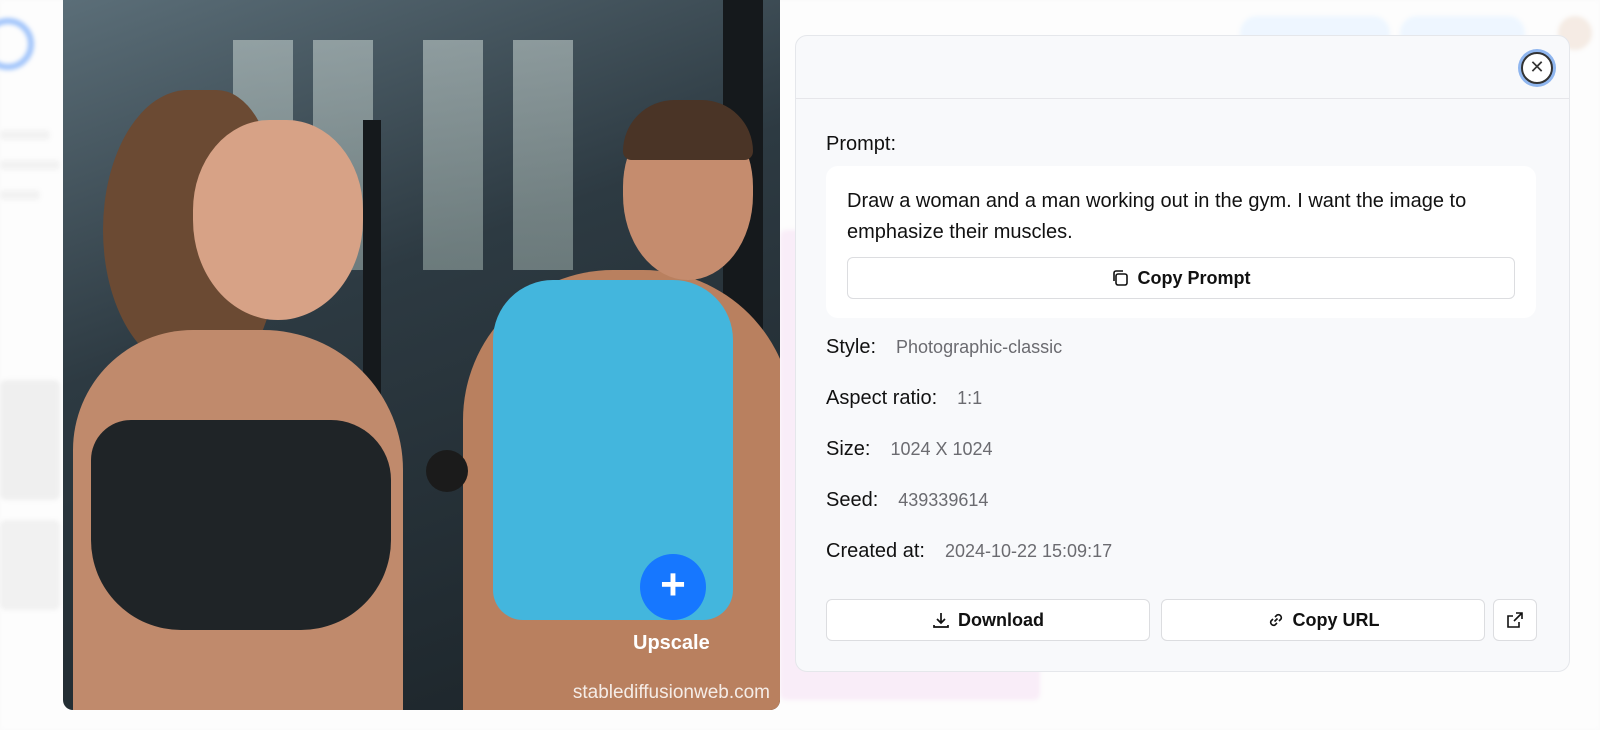 The image size is (1600, 730). What do you see at coordinates (671, 643) in the screenshot?
I see `upscale-label: Upscale` at bounding box center [671, 643].